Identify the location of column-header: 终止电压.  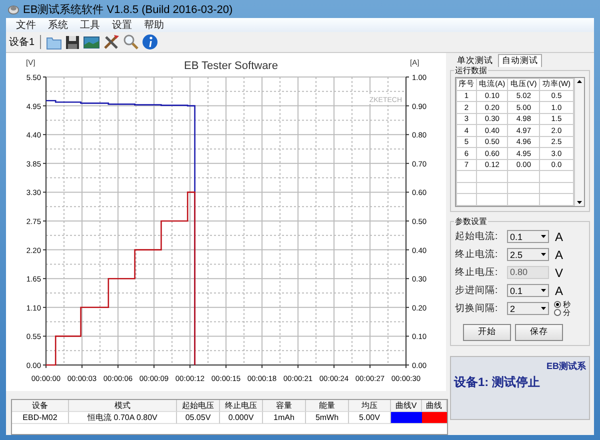
(241, 406).